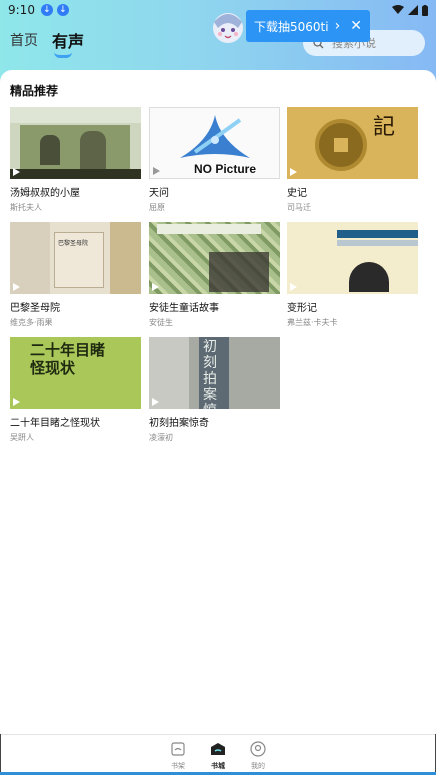  What do you see at coordinates (178, 758) in the screenshot?
I see `nav-shelf: 书架` at bounding box center [178, 758].